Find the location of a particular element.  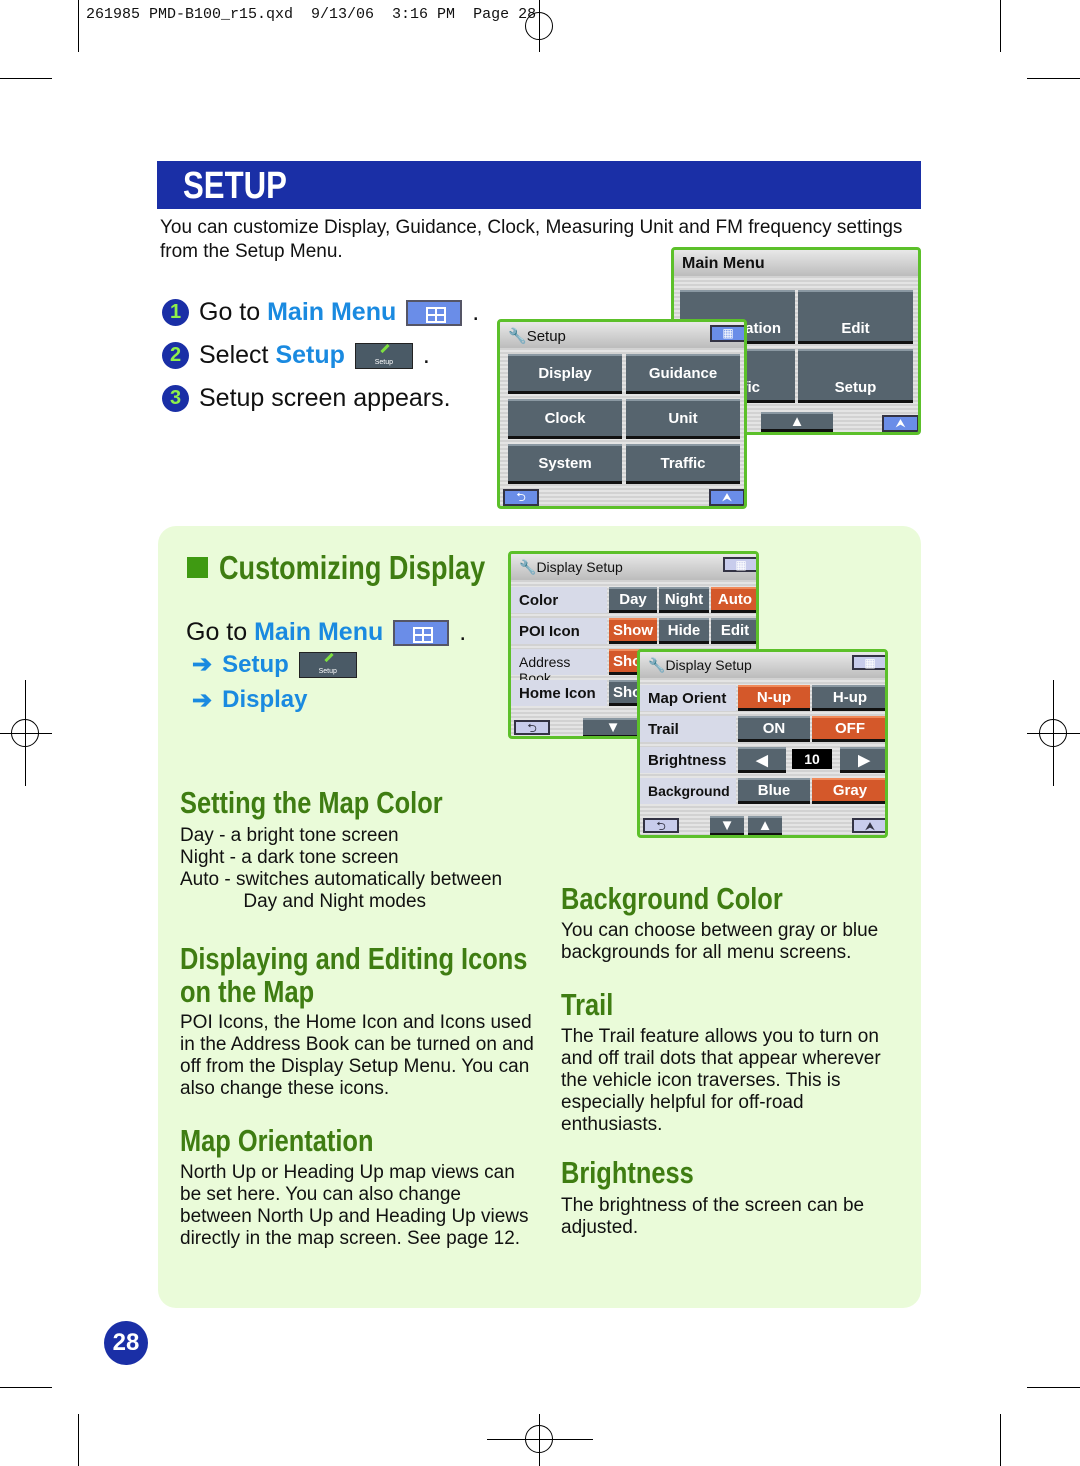

square-bullet-icon is located at coordinates (197, 567).